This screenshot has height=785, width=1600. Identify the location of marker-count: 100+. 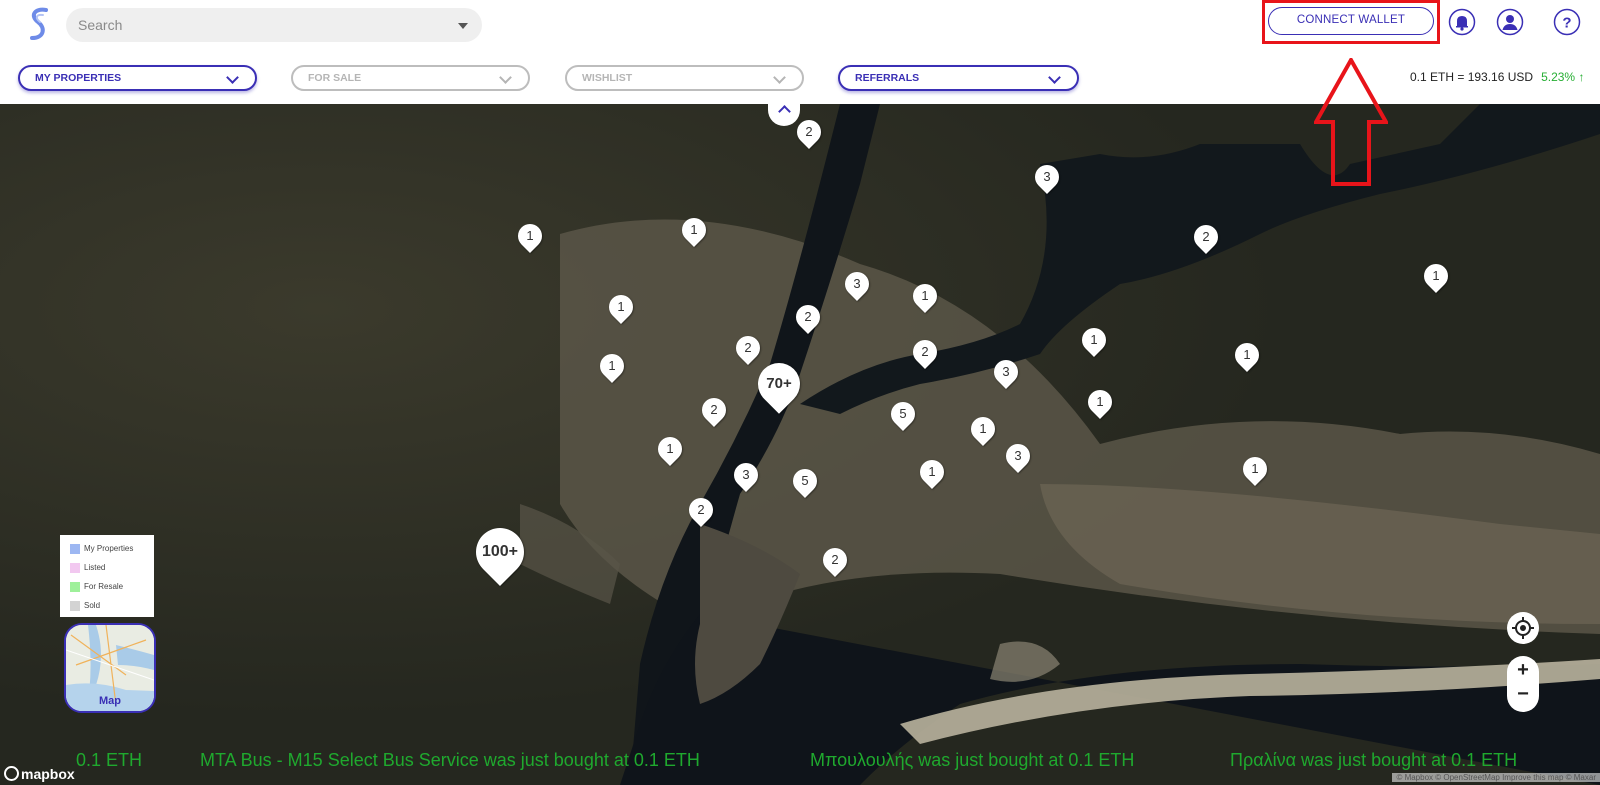
(500, 551).